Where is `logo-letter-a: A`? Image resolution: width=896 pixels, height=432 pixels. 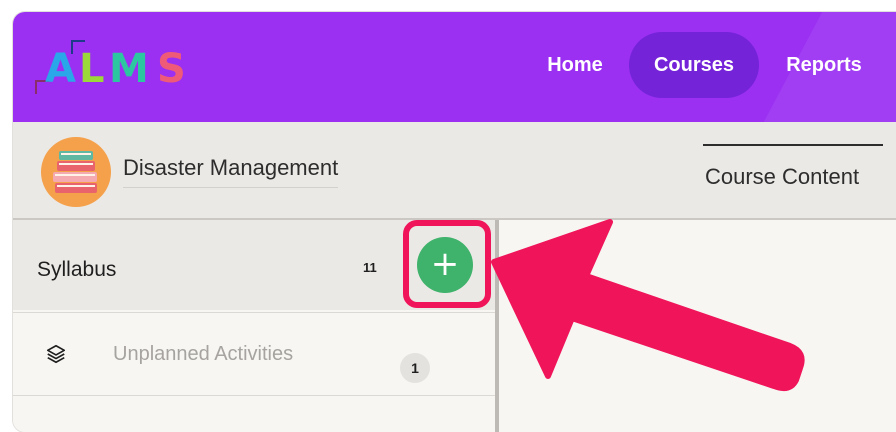 logo-letter-a: A is located at coordinates (60, 69).